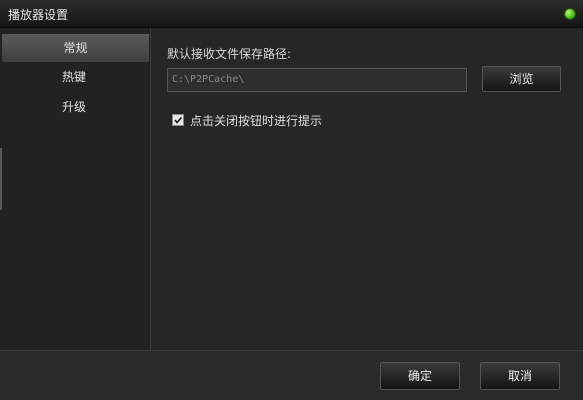 The image size is (583, 400). What do you see at coordinates (38, 15) in the screenshot?
I see `window-title: 播放器设置` at bounding box center [38, 15].